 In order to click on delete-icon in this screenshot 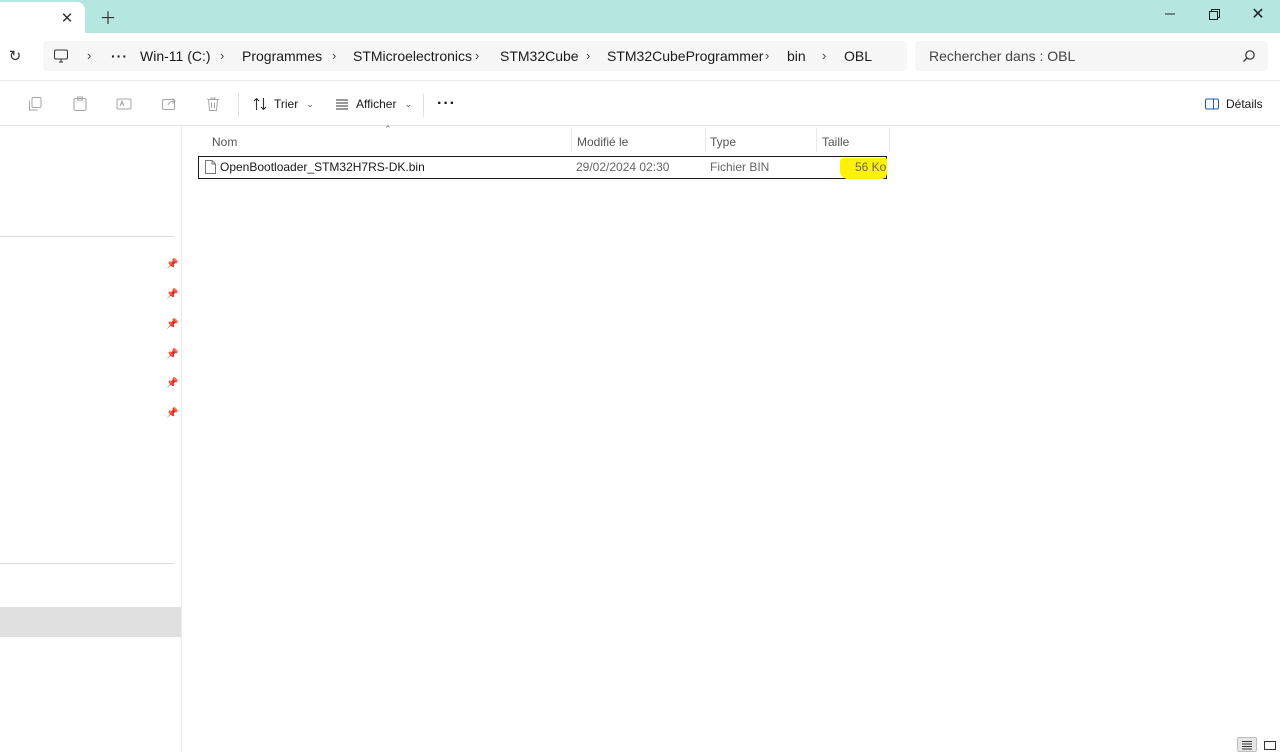, I will do `click(213, 104)`.